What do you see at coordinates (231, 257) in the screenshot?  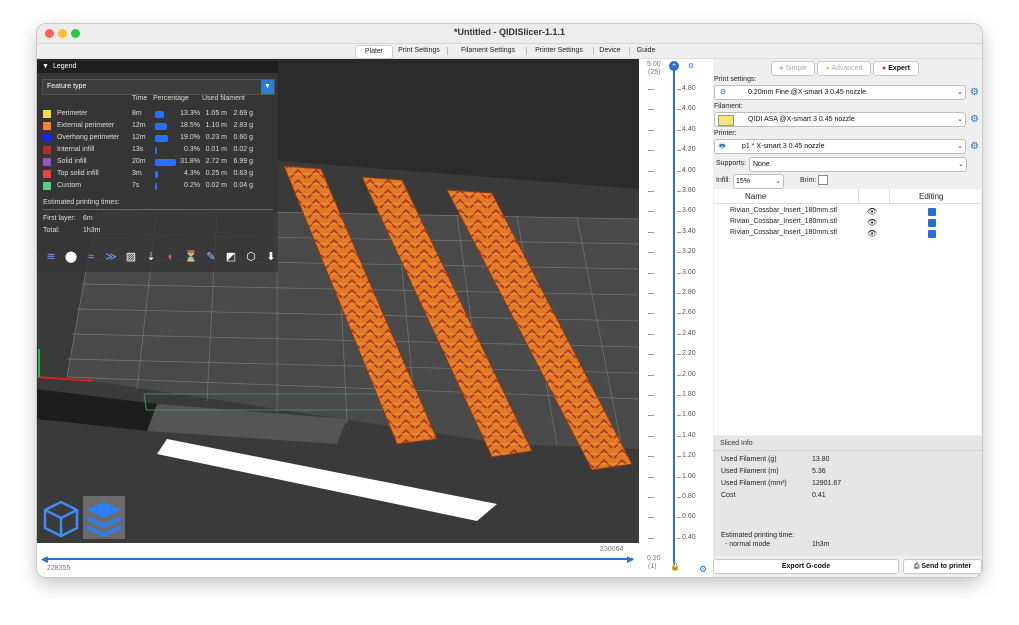 I see `center-of-gravity-icon: ◩` at bounding box center [231, 257].